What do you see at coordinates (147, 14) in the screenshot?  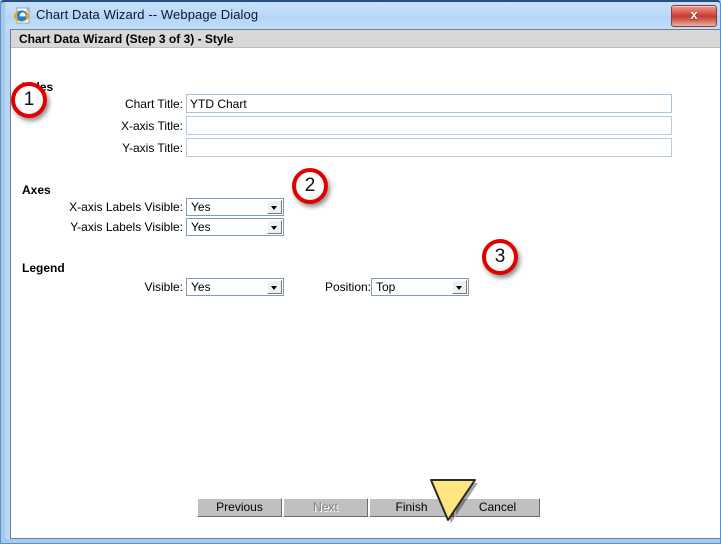 I see `window-title: Chart Data Wizard -- Webpage Dialog` at bounding box center [147, 14].